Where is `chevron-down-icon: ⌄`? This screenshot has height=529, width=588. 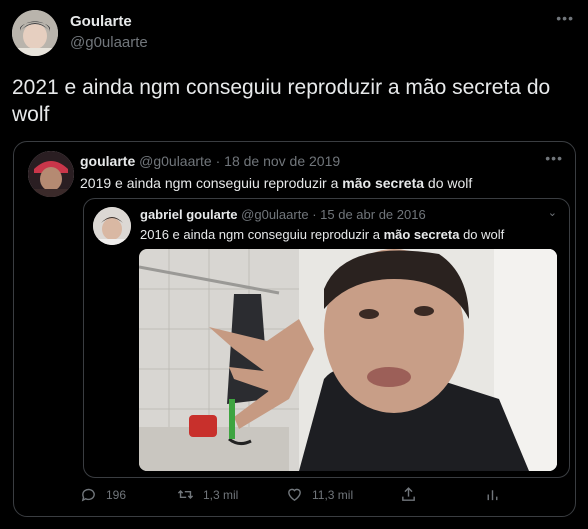
chevron-down-icon: ⌄ is located at coordinates (552, 212).